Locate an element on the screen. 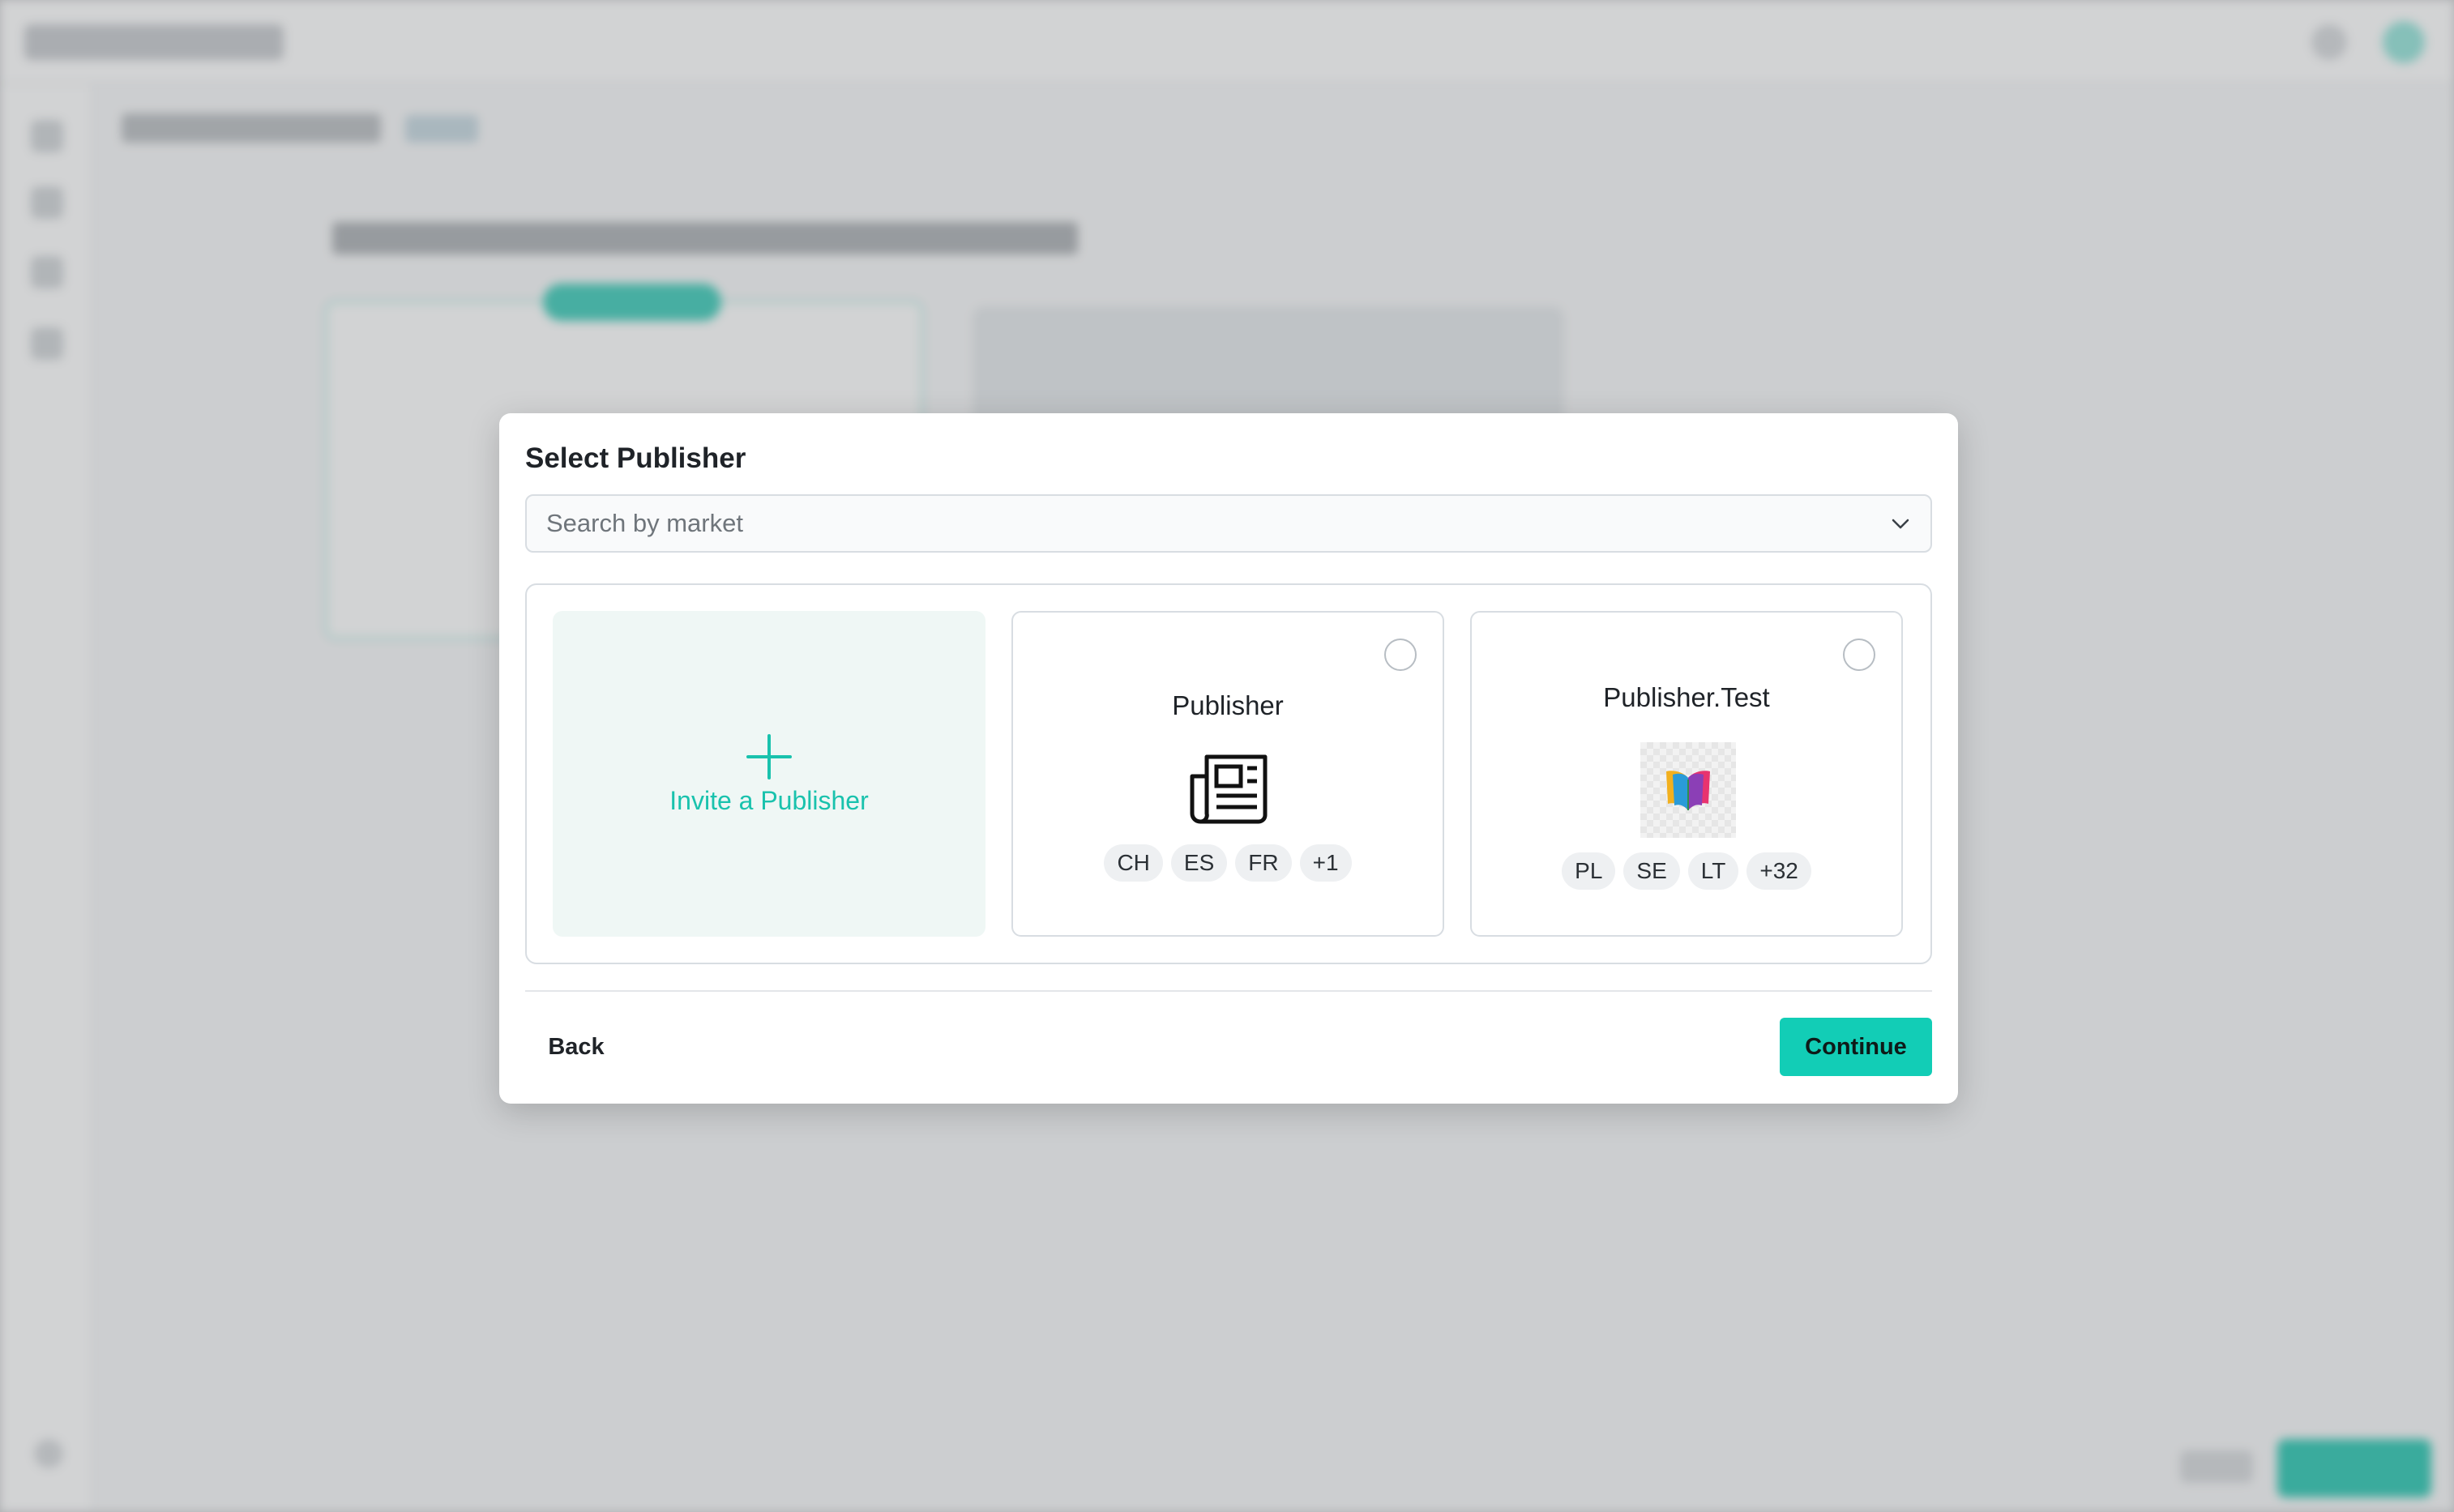 The height and width of the screenshot is (1512, 2454). publisher-card: Publisher CH ES FR +1 is located at coordinates (1227, 774).